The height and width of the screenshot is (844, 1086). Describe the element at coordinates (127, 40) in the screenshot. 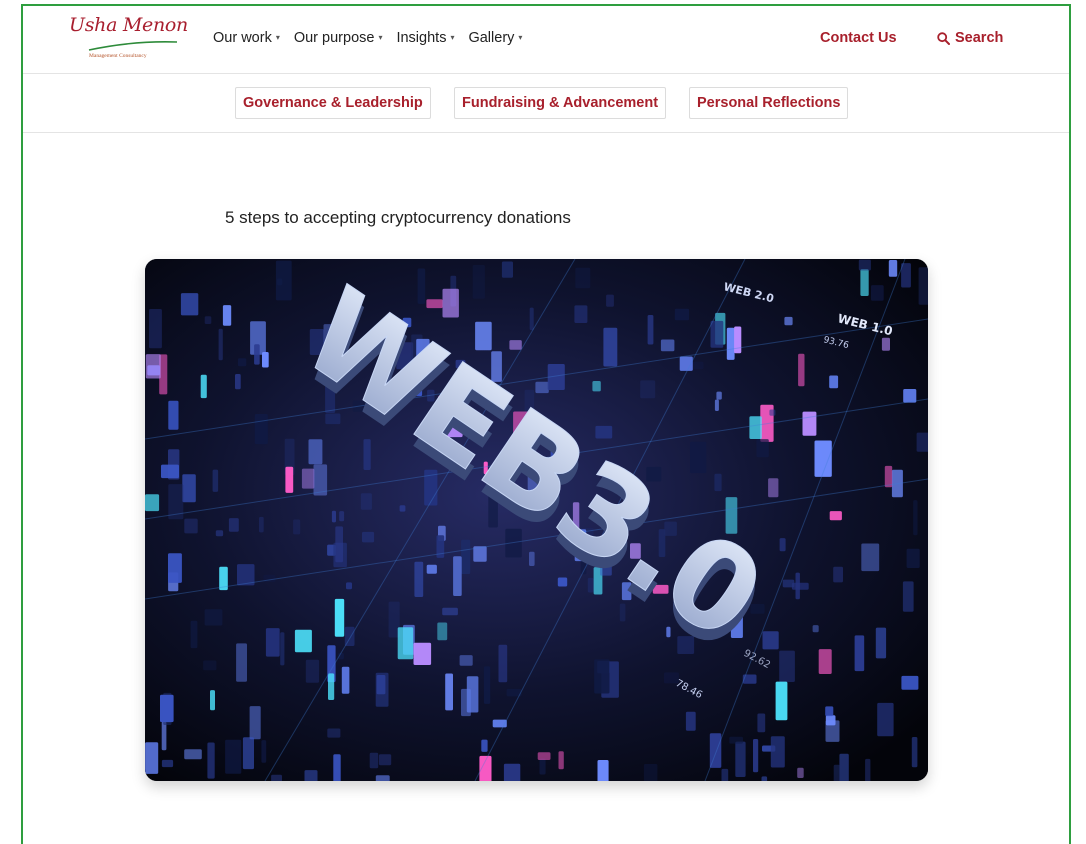

I see `site-logo: Usha Menon Management Consultancy` at that location.